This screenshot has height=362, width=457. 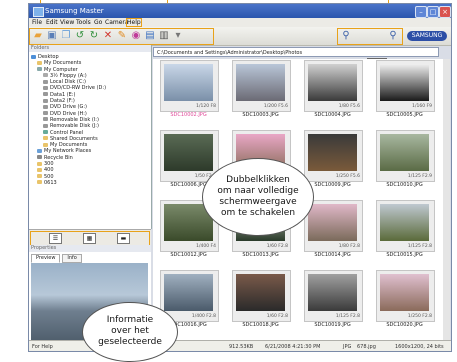 I want to click on thumbnail-exif: 1/200 F5.6, so click(x=275, y=106).